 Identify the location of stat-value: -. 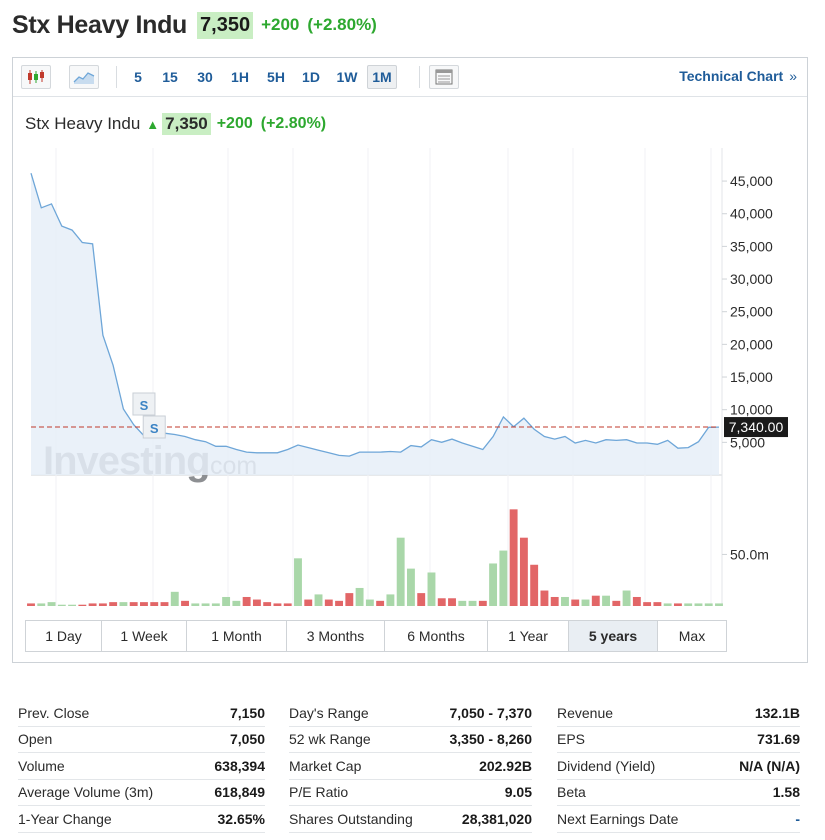
(797, 818).